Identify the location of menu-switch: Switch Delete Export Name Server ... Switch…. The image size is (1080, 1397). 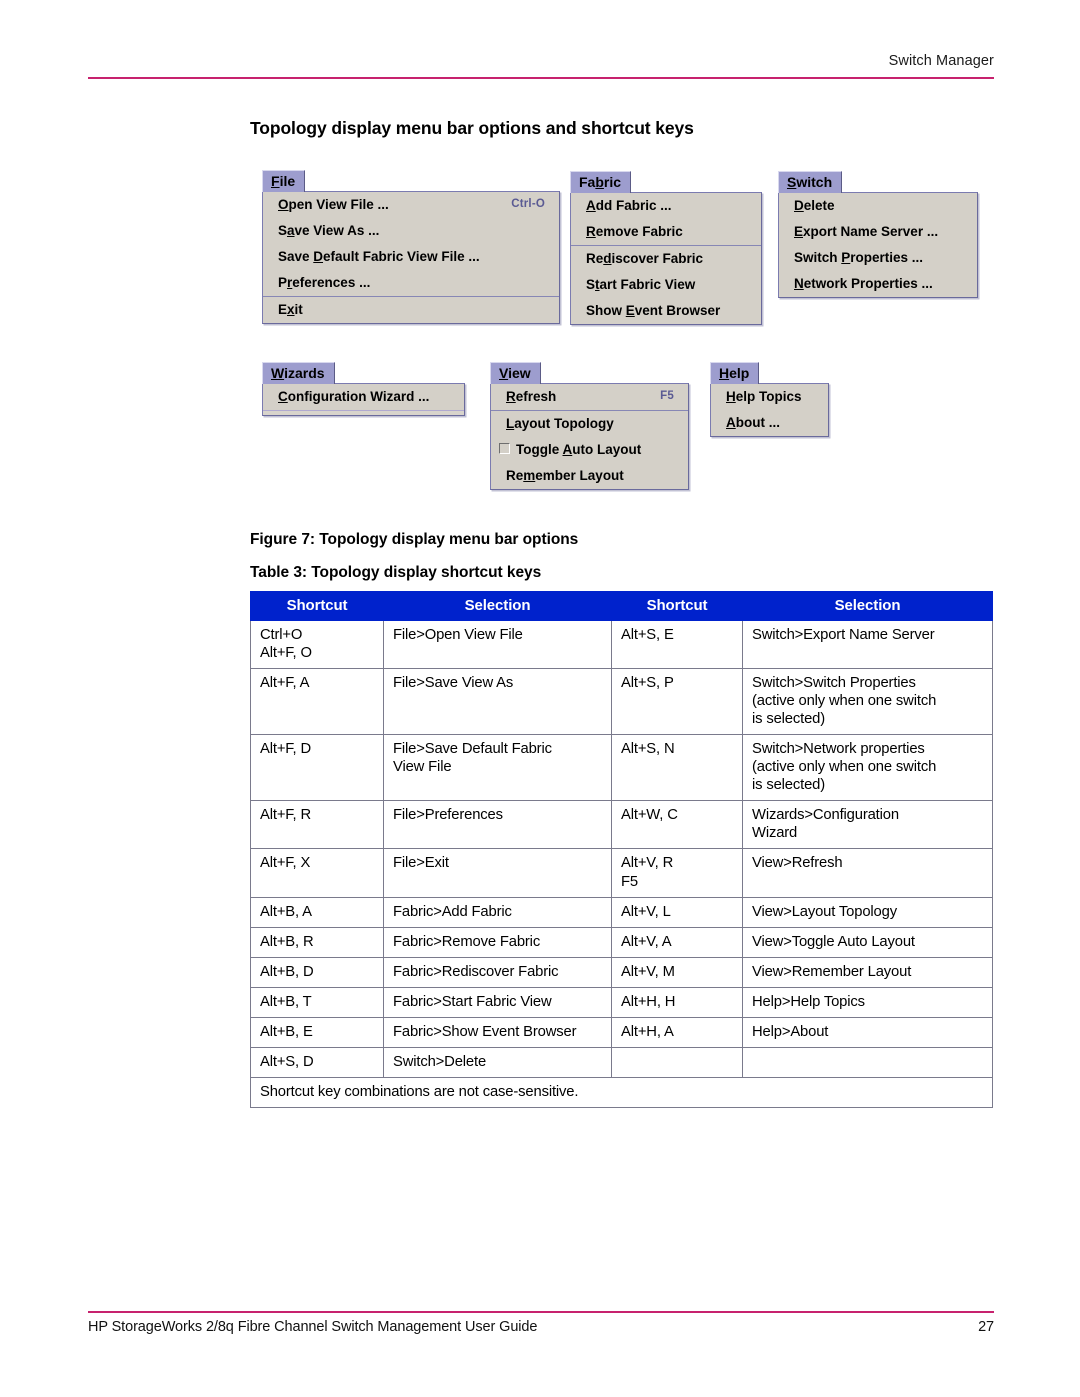
(878, 235).